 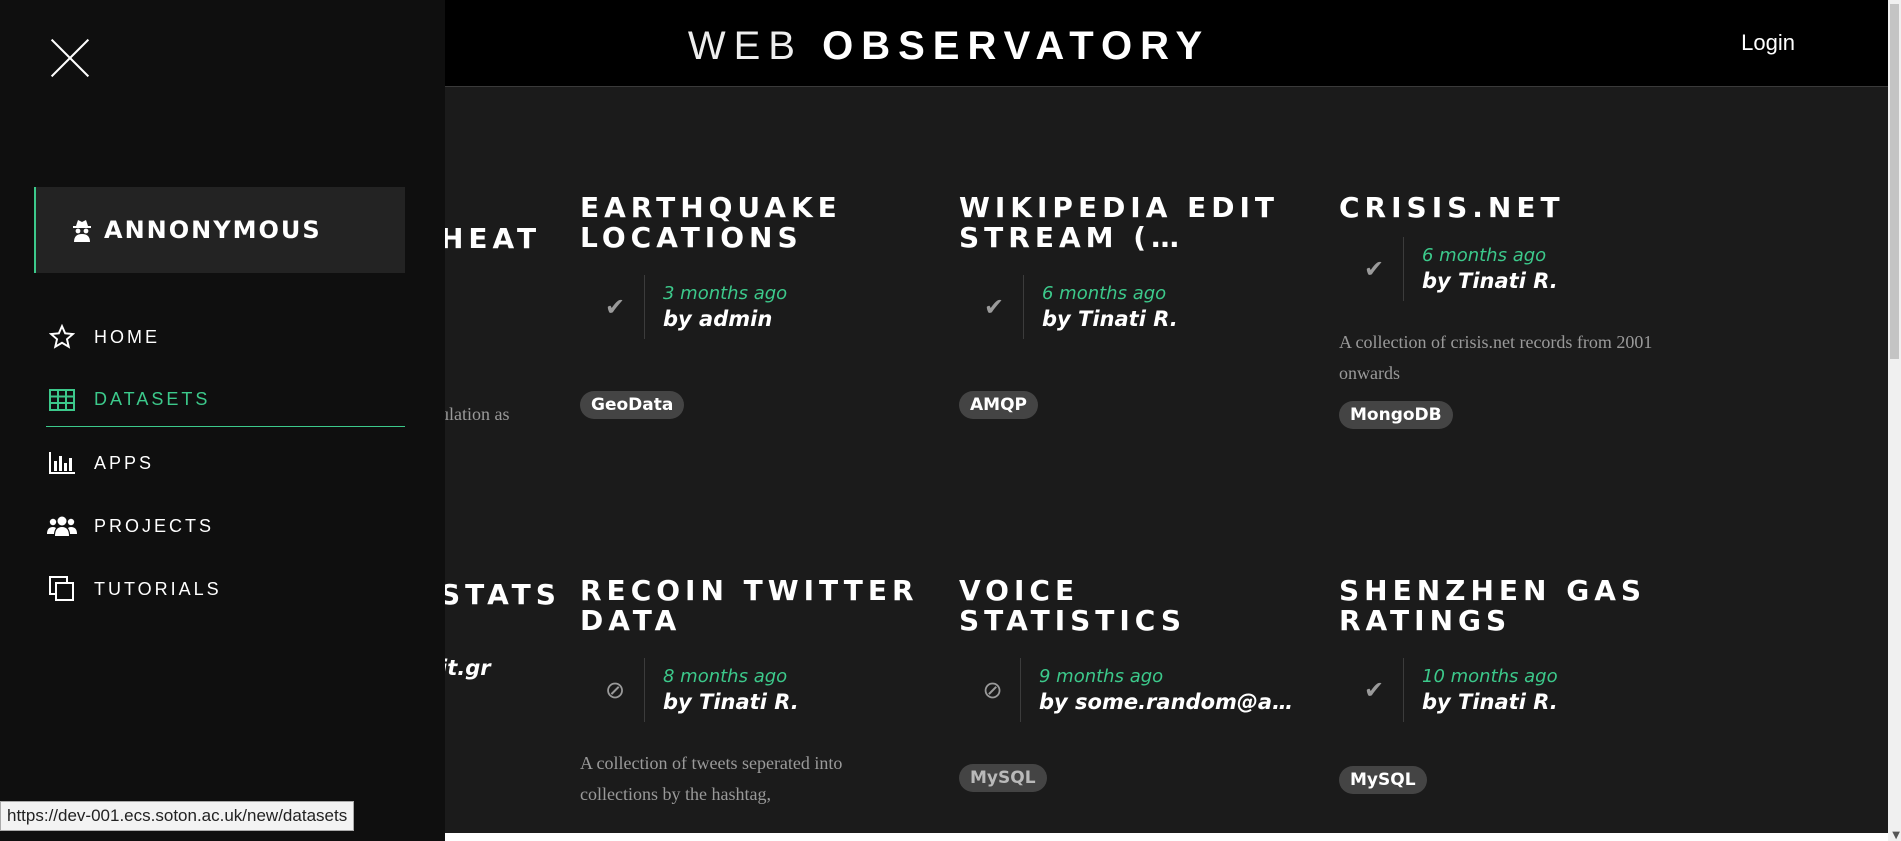 What do you see at coordinates (225, 589) in the screenshot?
I see `nav-item-tutorials: TUTORIALS` at bounding box center [225, 589].